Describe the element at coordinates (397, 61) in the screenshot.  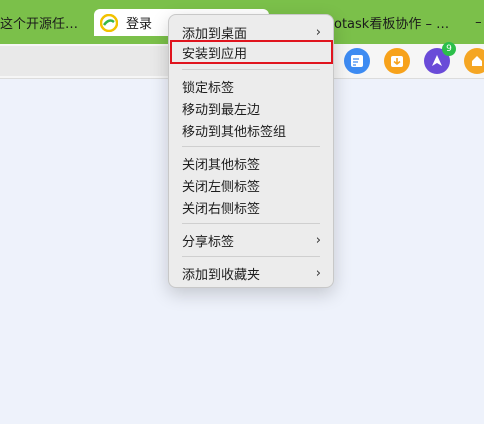
I see `download-extension-icon` at that location.